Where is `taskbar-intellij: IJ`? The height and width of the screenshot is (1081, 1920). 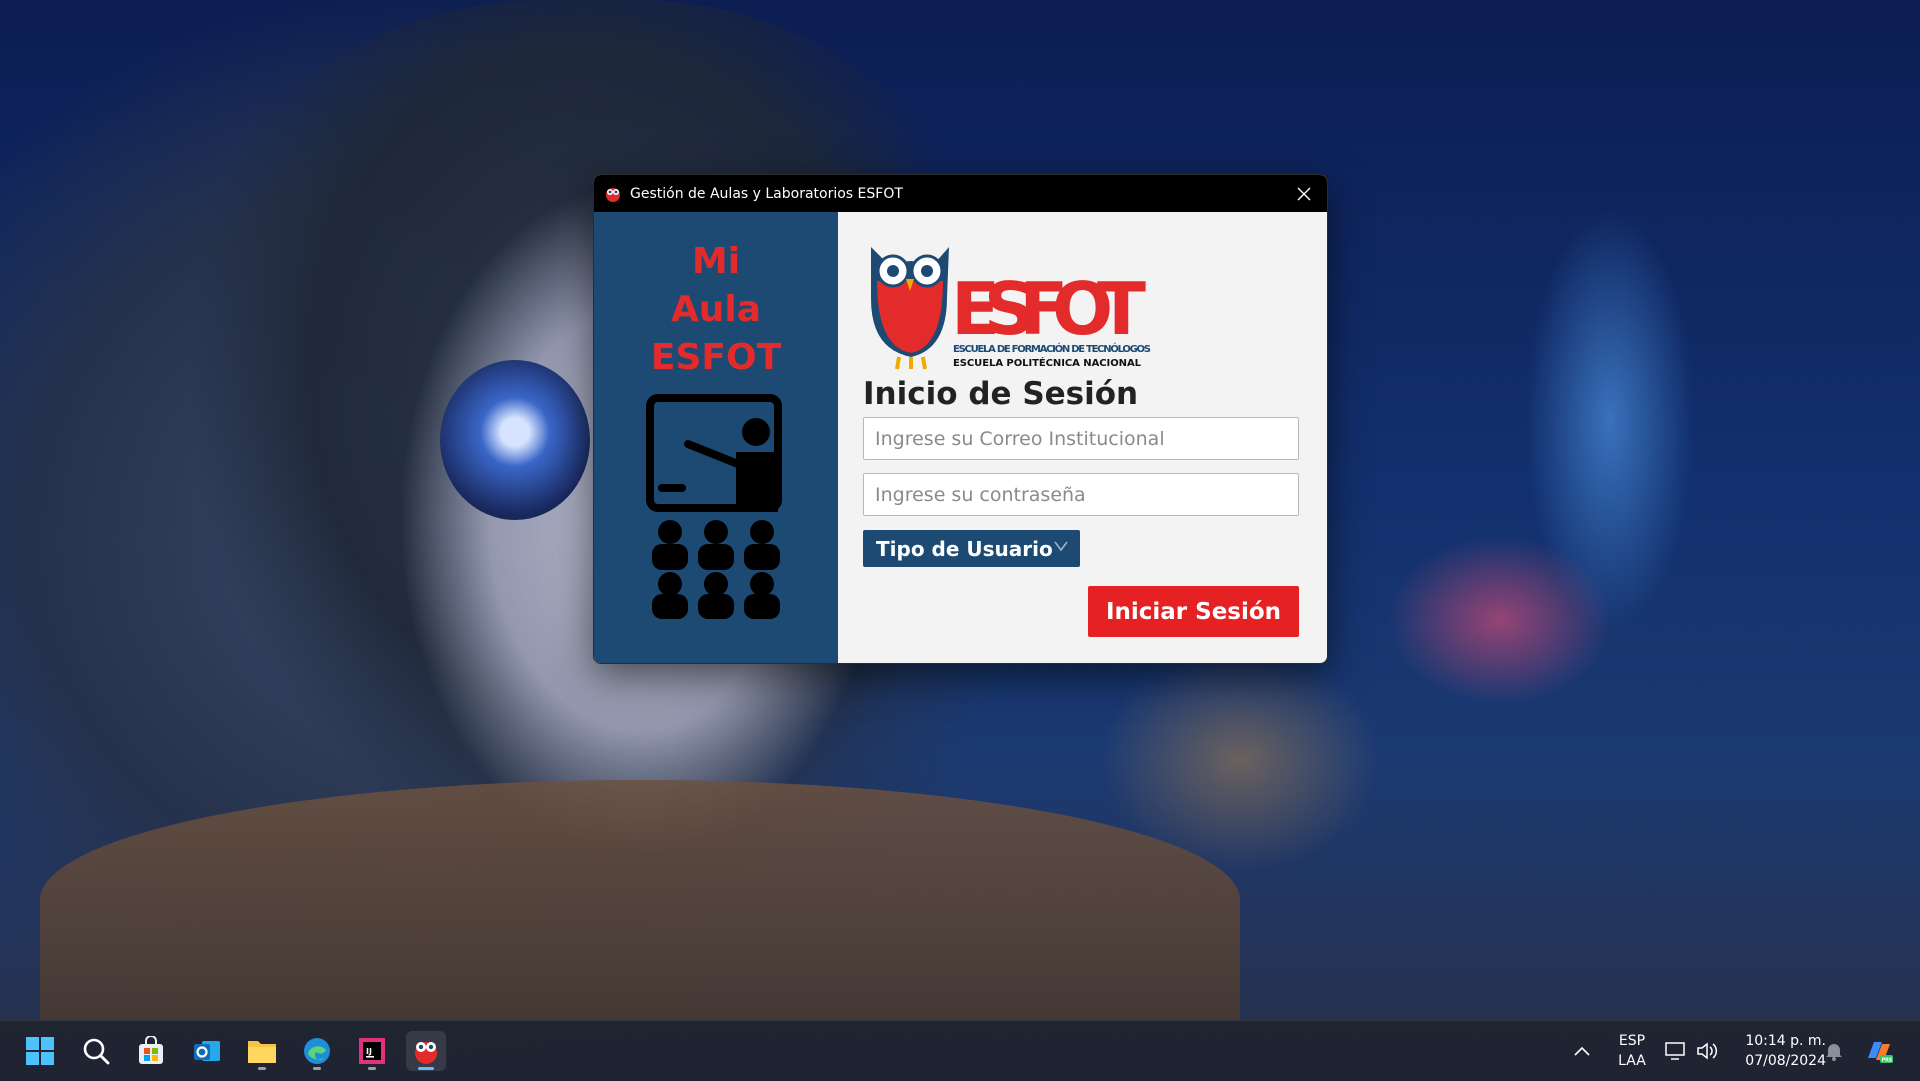
taskbar-intellij: IJ is located at coordinates (372, 1051).